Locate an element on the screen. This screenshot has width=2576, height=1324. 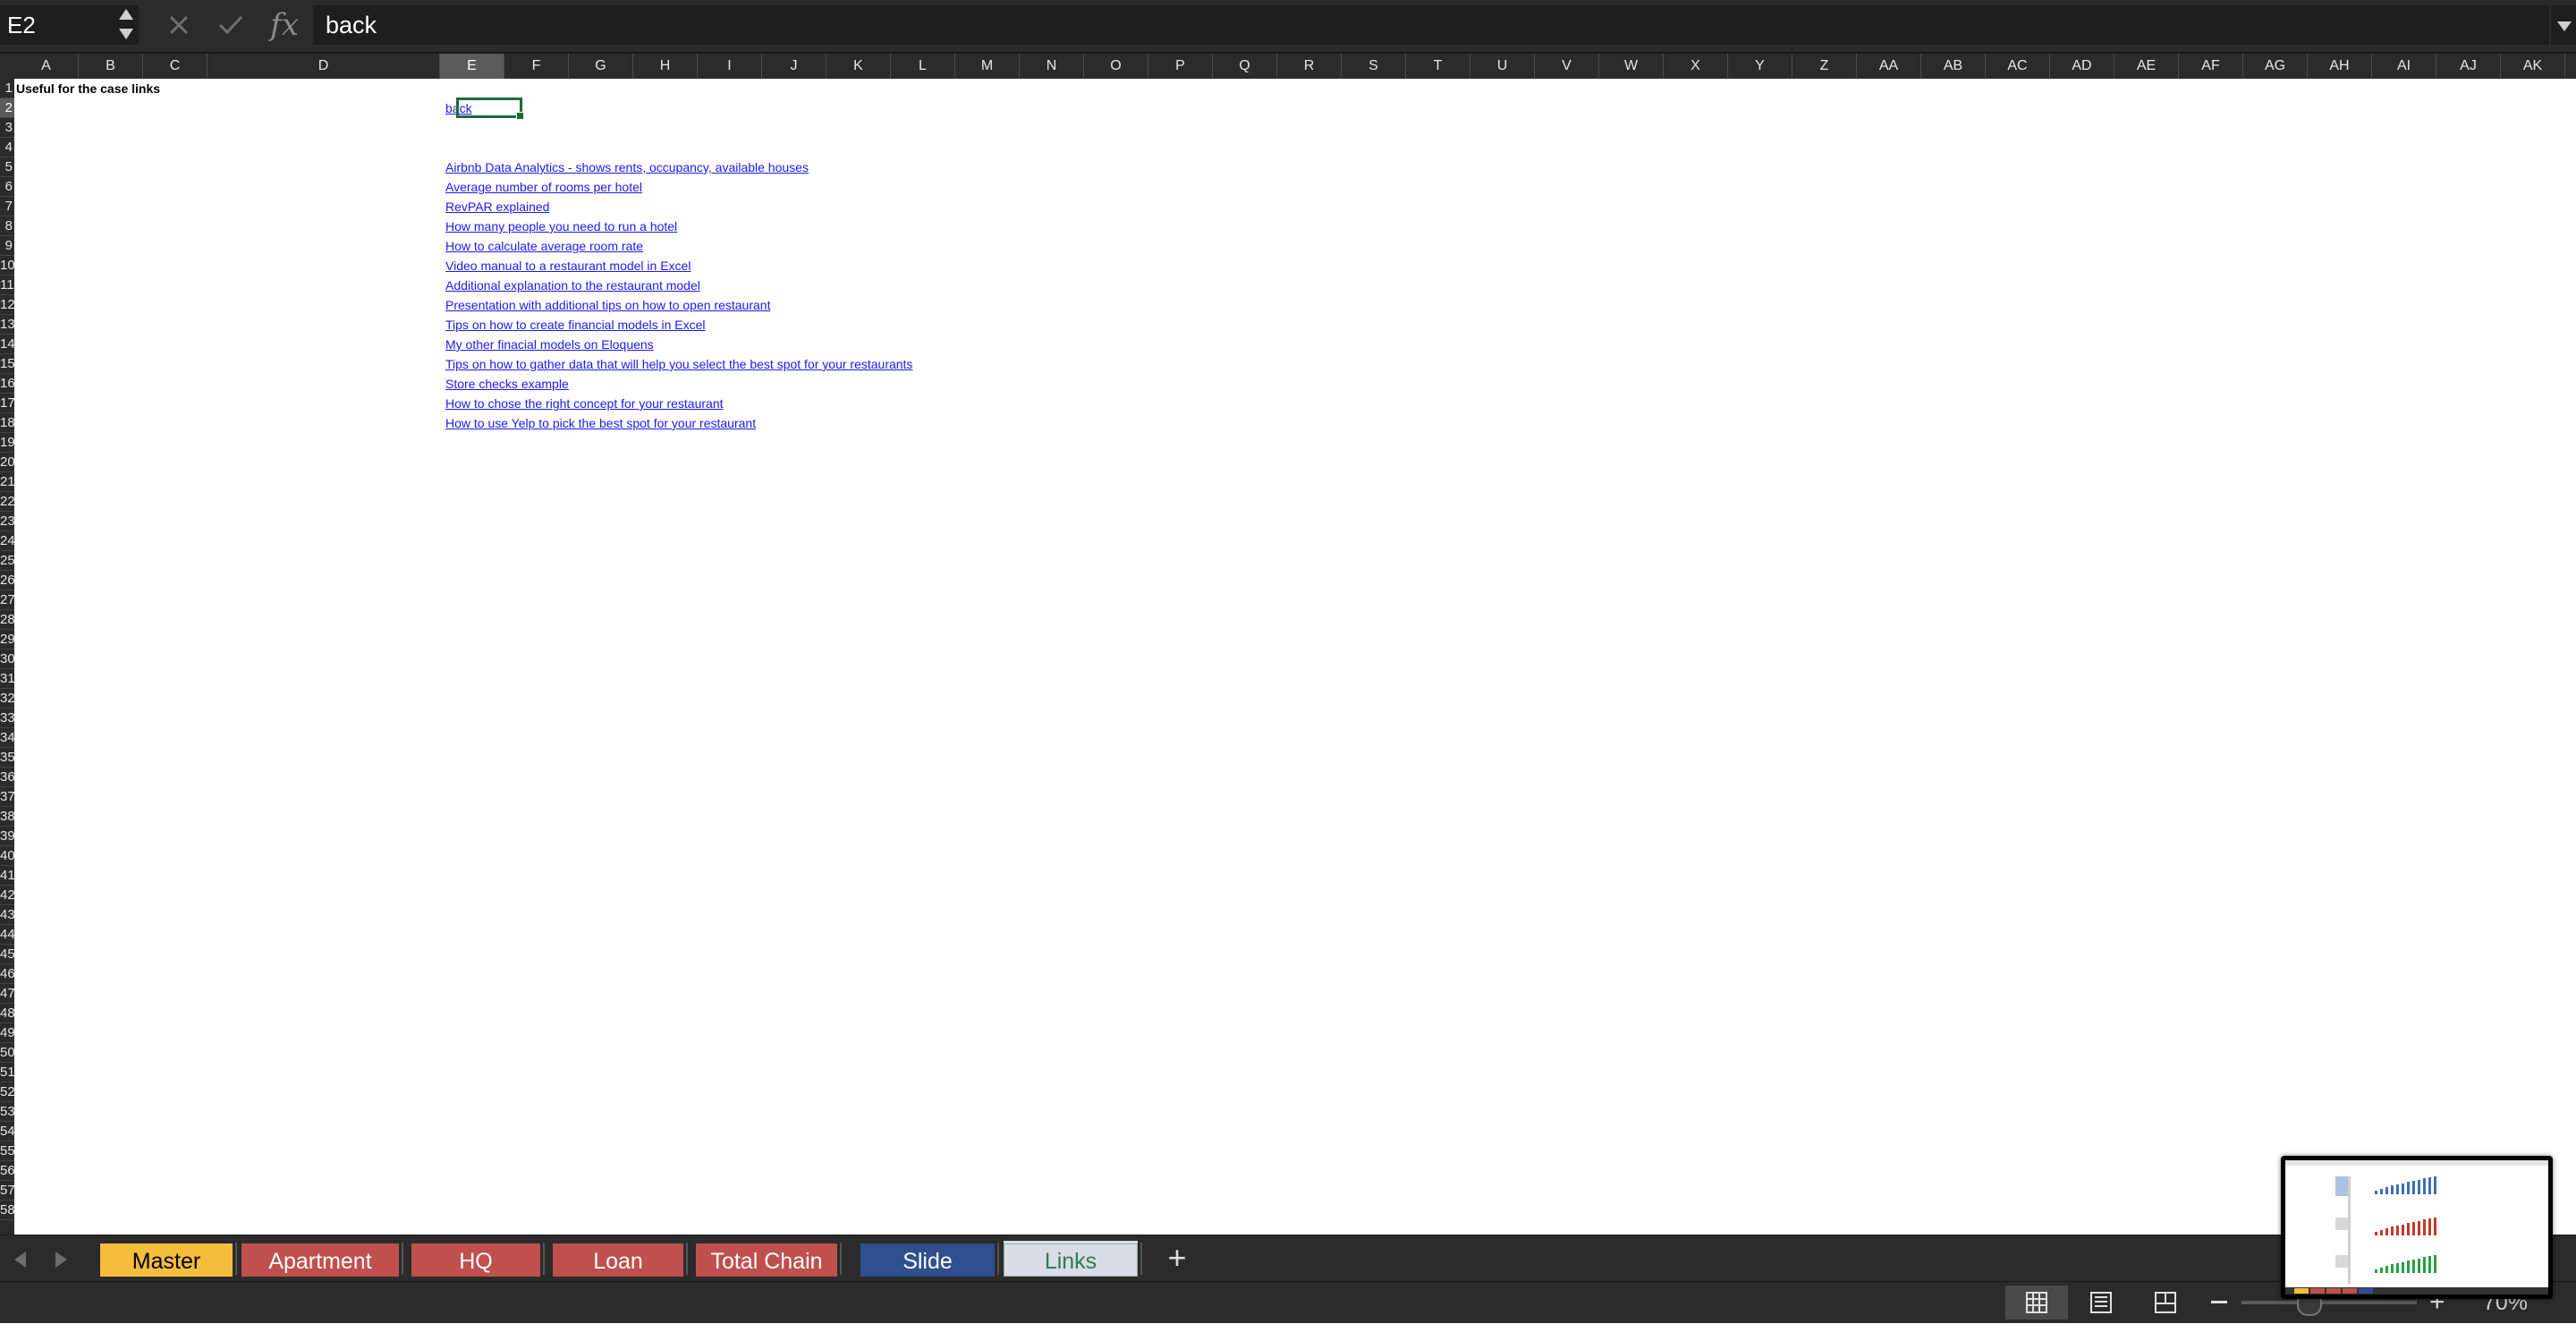
column-header-j: J is located at coordinates (794, 66).